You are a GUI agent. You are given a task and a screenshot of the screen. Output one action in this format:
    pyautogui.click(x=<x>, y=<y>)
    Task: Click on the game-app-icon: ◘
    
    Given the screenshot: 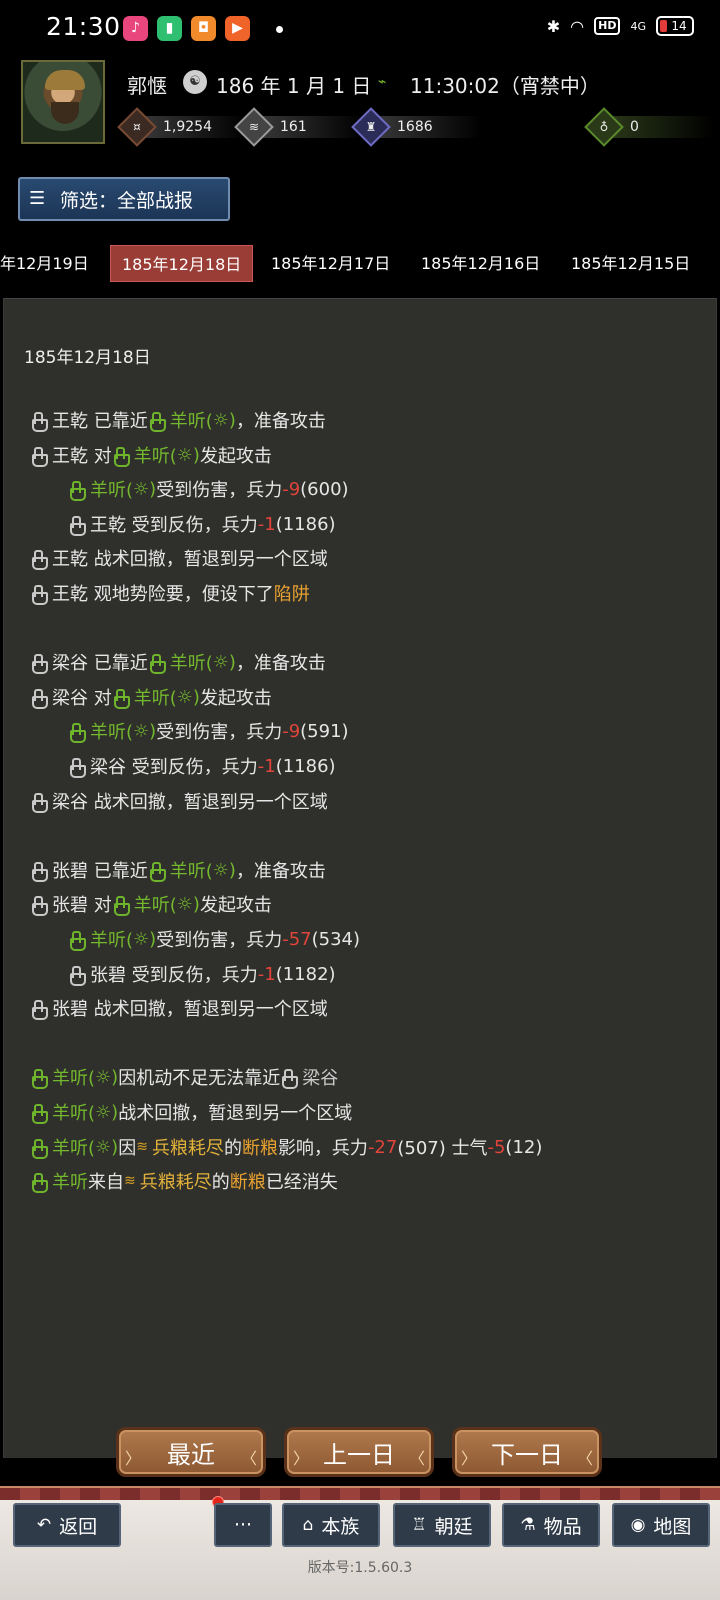 What is the action you would take?
    pyautogui.click(x=203, y=28)
    